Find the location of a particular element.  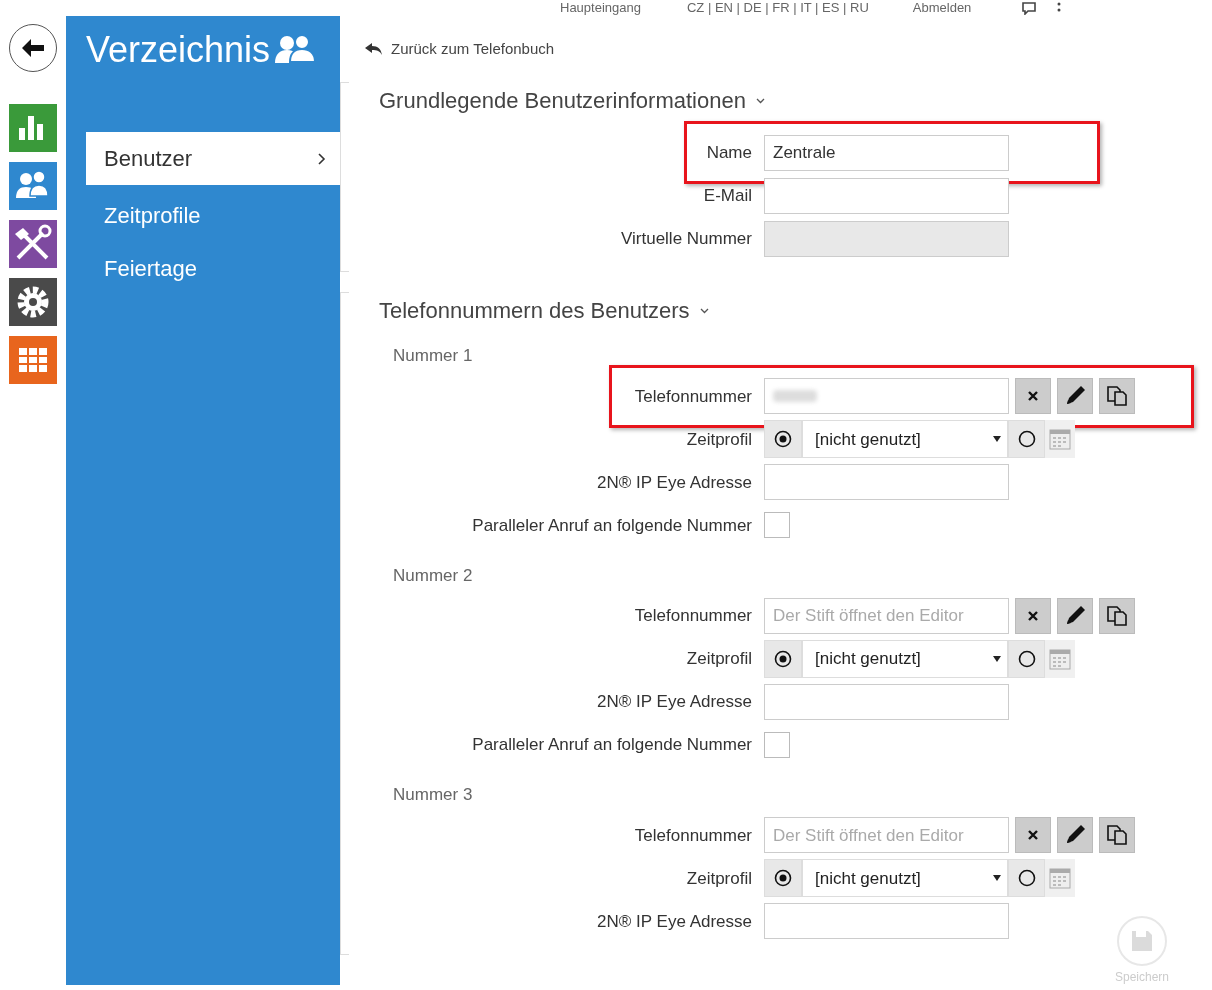

input-field: Zentrale is located at coordinates (886, 152).